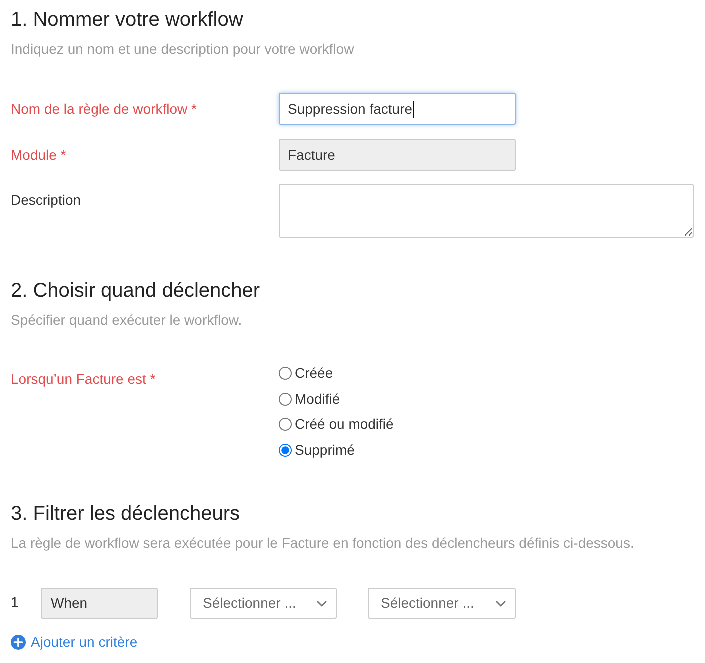 This screenshot has height=663, width=705. I want to click on radio-label: Créé ou modifié, so click(344, 425).